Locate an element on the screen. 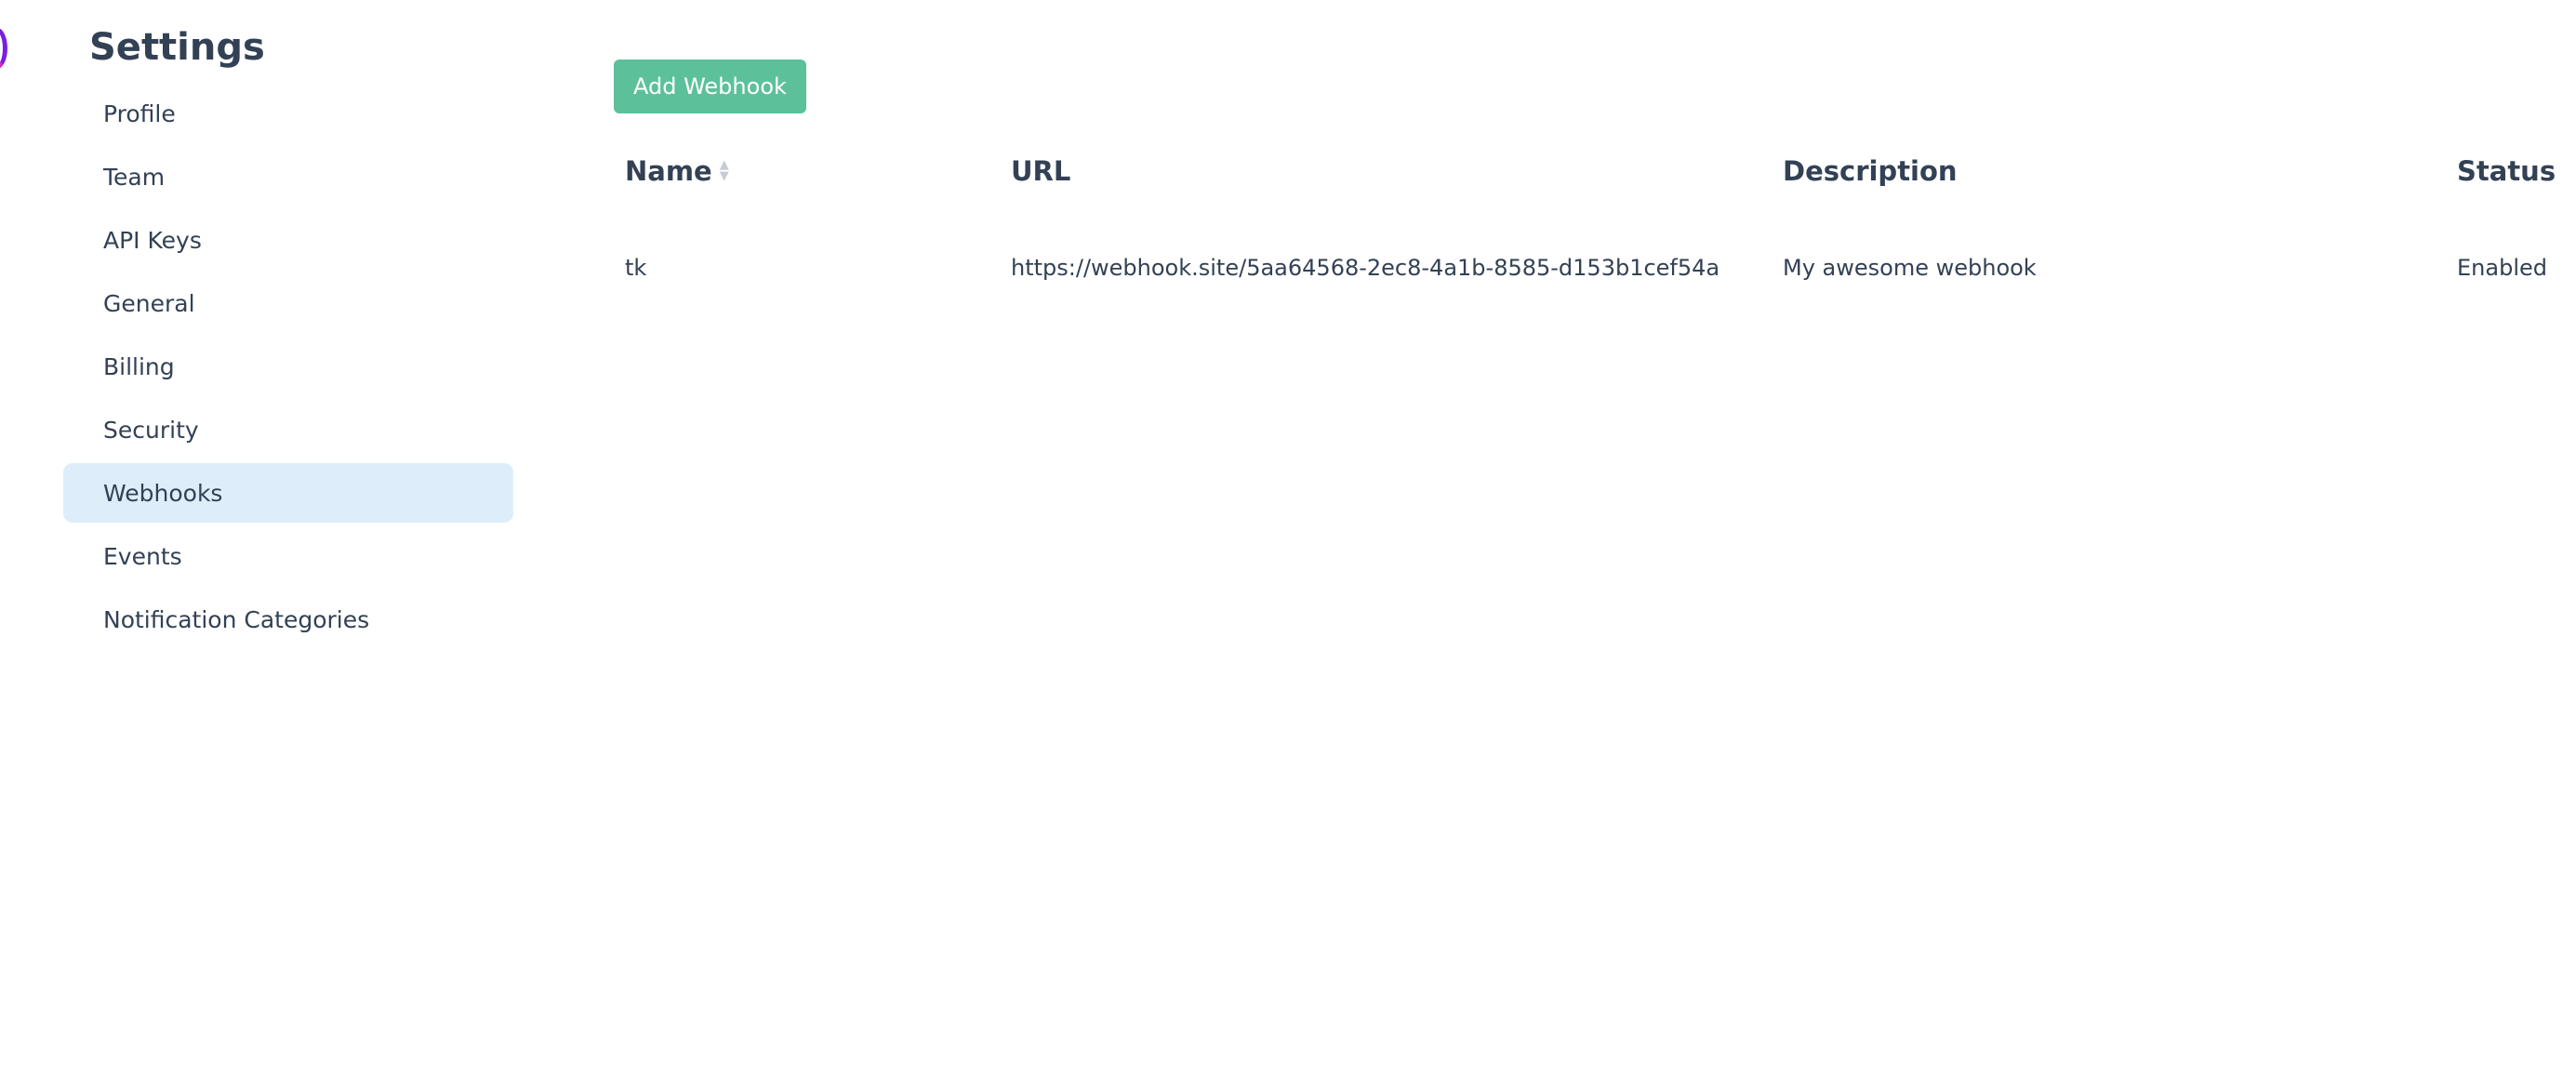  table-header-row: Name ▲ ▼ URL Description Status is located at coordinates (1600, 171).